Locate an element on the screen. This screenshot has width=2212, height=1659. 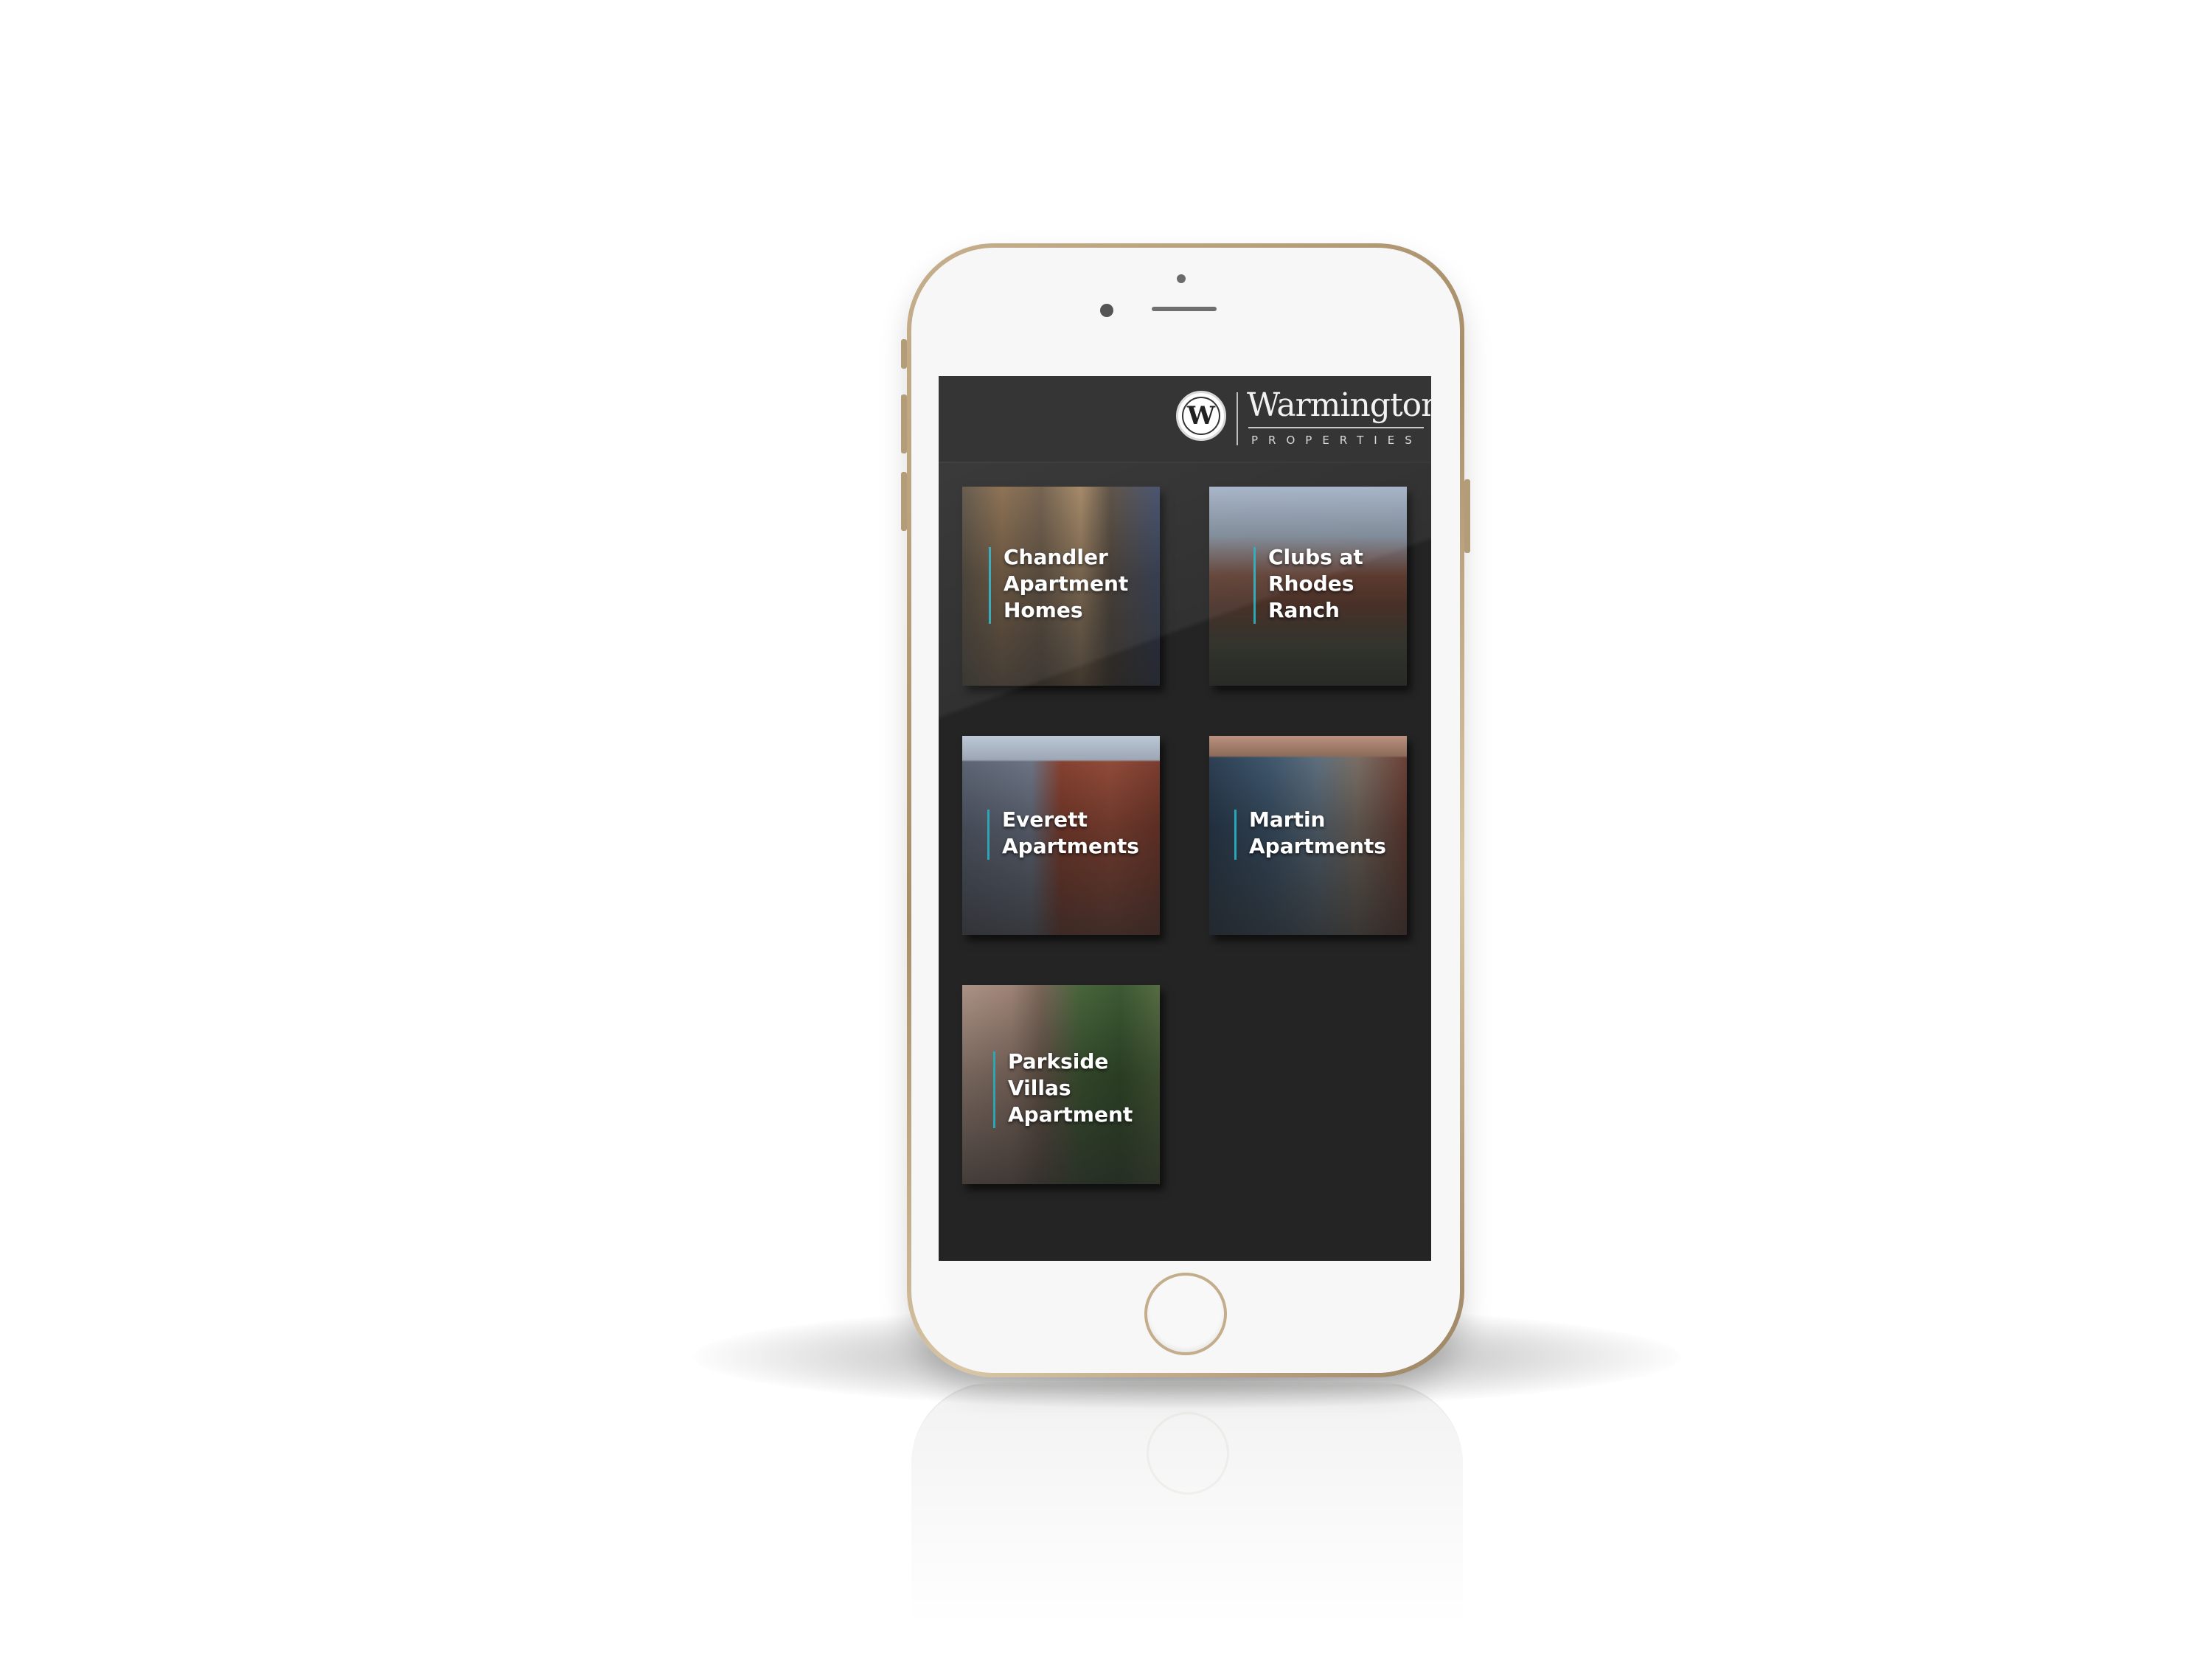
property-tile-chandler: Chandler Apartment Homes is located at coordinates (1061, 586).